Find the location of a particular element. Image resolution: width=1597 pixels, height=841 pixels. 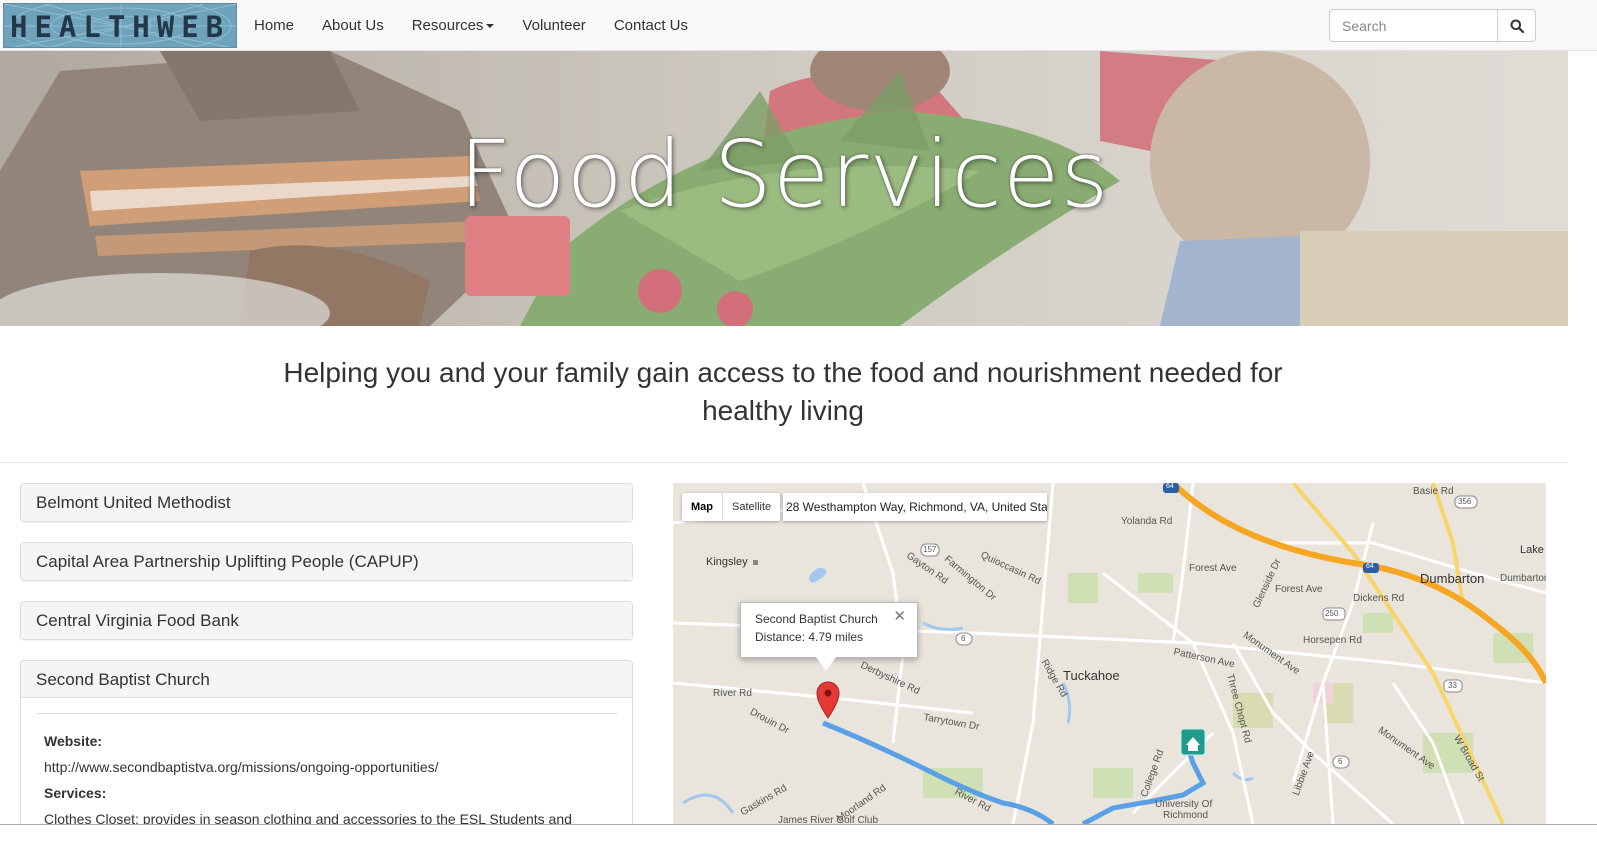

search-icon is located at coordinates (1517, 26).